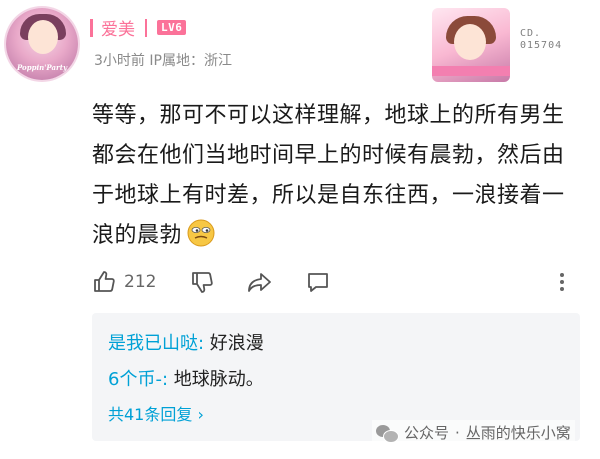  Describe the element at coordinates (518, 433) in the screenshot. I see `watermark-name: 丛雨的快乐小窝` at that location.